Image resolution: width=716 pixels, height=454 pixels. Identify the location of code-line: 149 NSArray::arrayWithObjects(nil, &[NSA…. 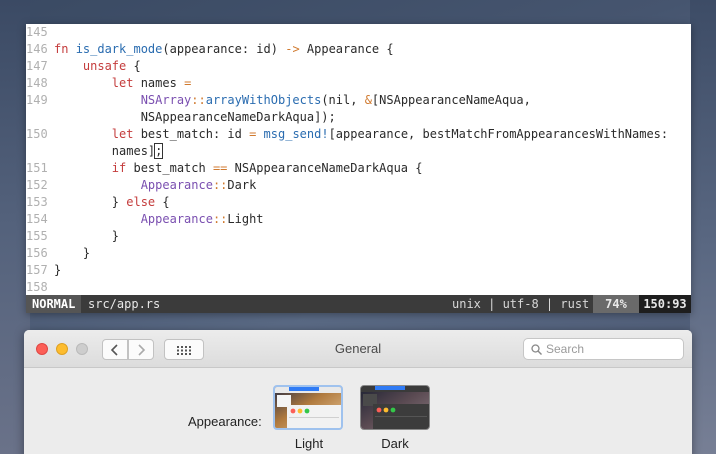
(358, 109).